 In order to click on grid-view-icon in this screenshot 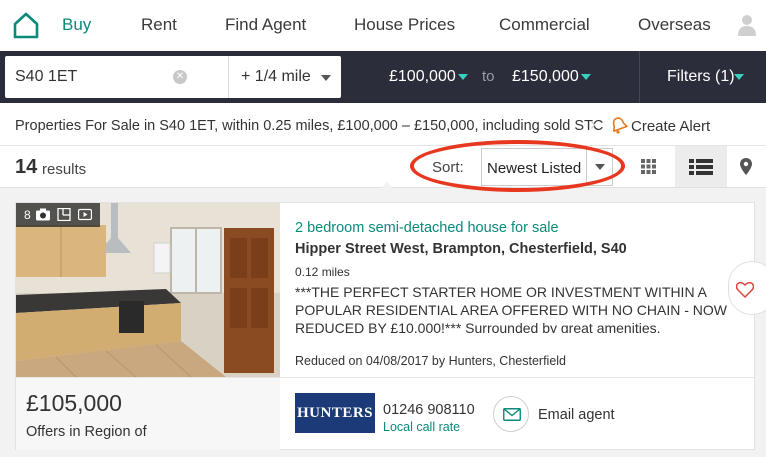, I will do `click(648, 166)`.